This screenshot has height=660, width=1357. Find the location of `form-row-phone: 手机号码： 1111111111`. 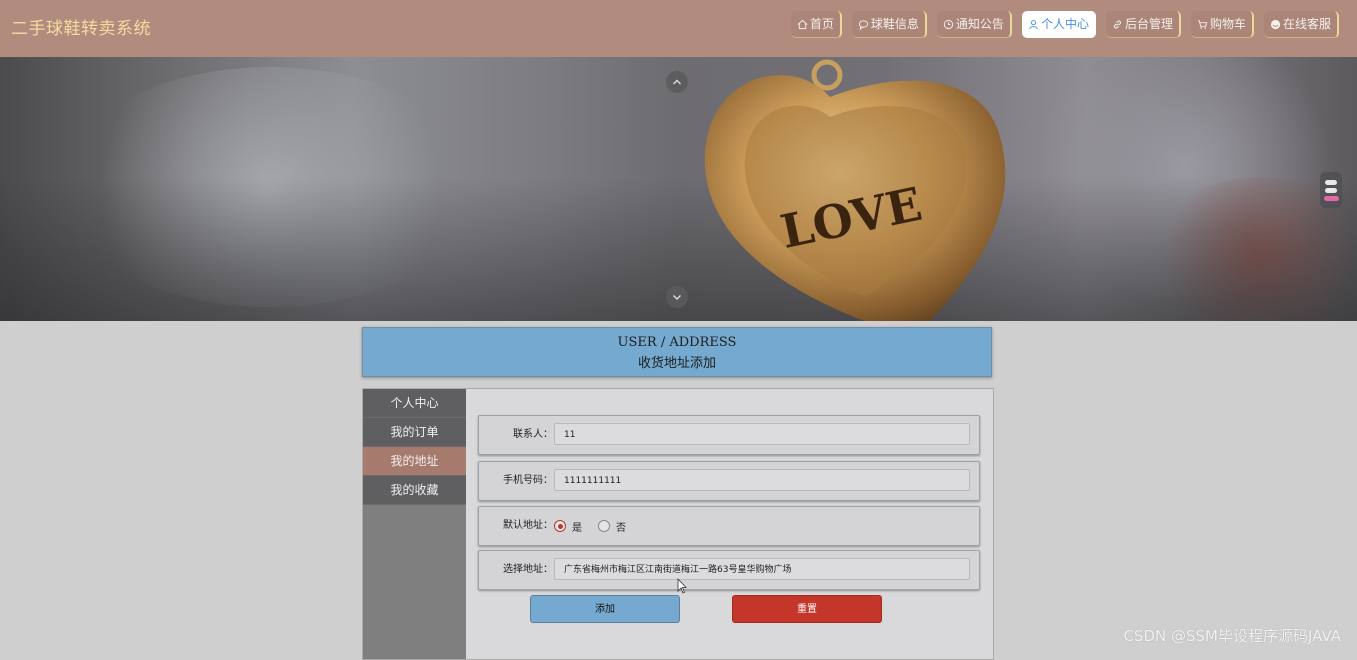

form-row-phone: 手机号码： 1111111111 is located at coordinates (729, 481).